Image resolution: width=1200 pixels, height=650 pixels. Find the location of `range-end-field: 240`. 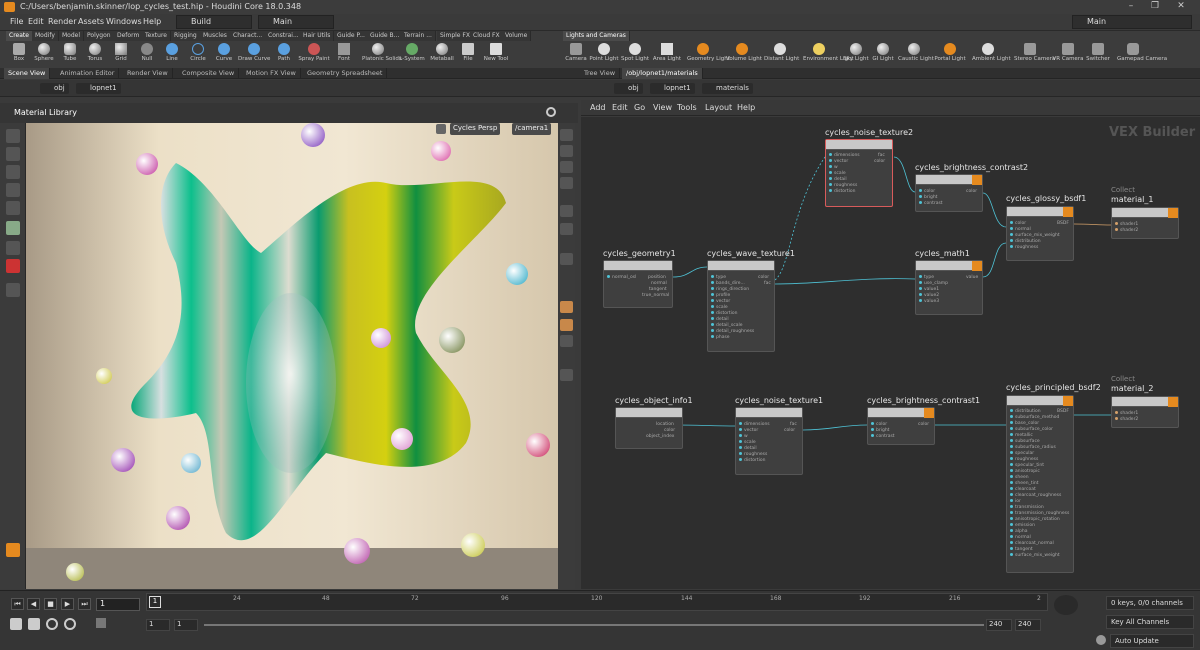

range-end-field: 240 is located at coordinates (999, 625).